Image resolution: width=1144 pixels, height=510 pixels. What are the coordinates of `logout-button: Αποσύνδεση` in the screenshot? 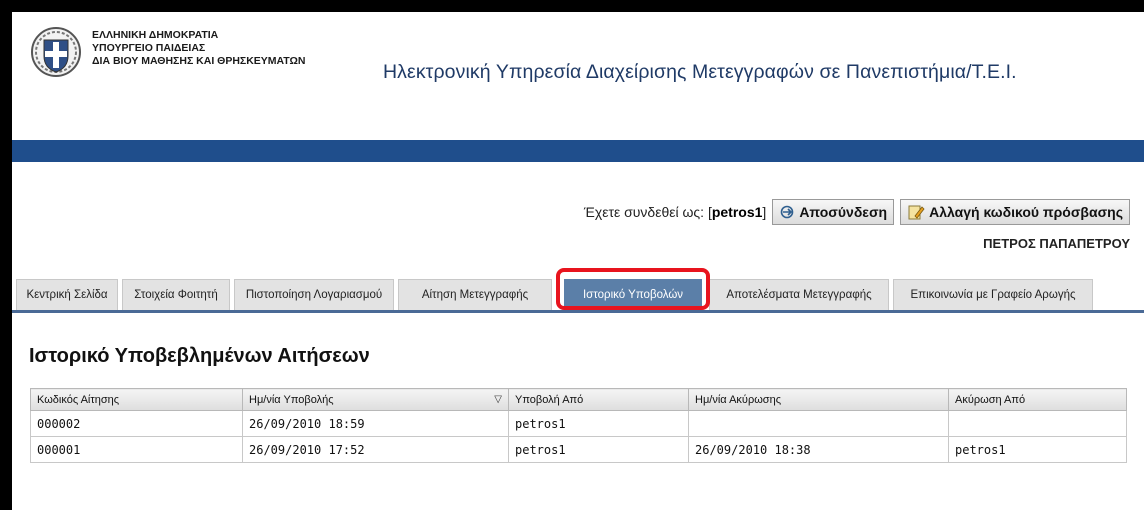 It's located at (833, 212).